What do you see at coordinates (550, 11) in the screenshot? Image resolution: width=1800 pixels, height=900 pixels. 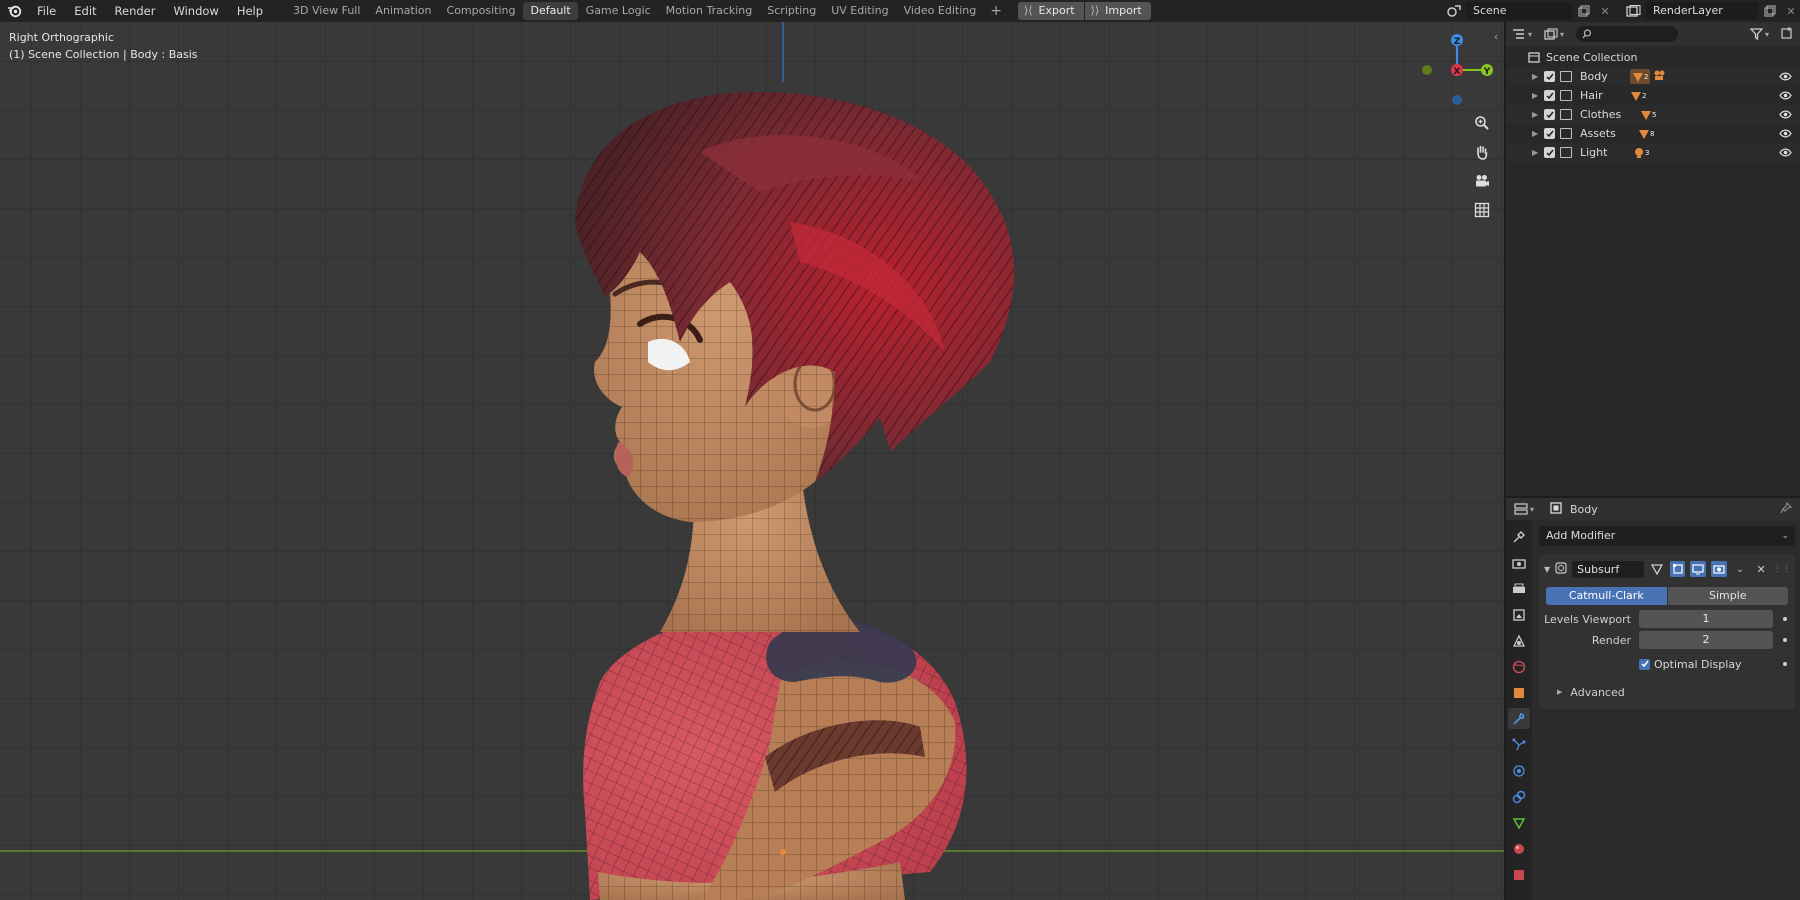 I see `tab-default: Default` at bounding box center [550, 11].